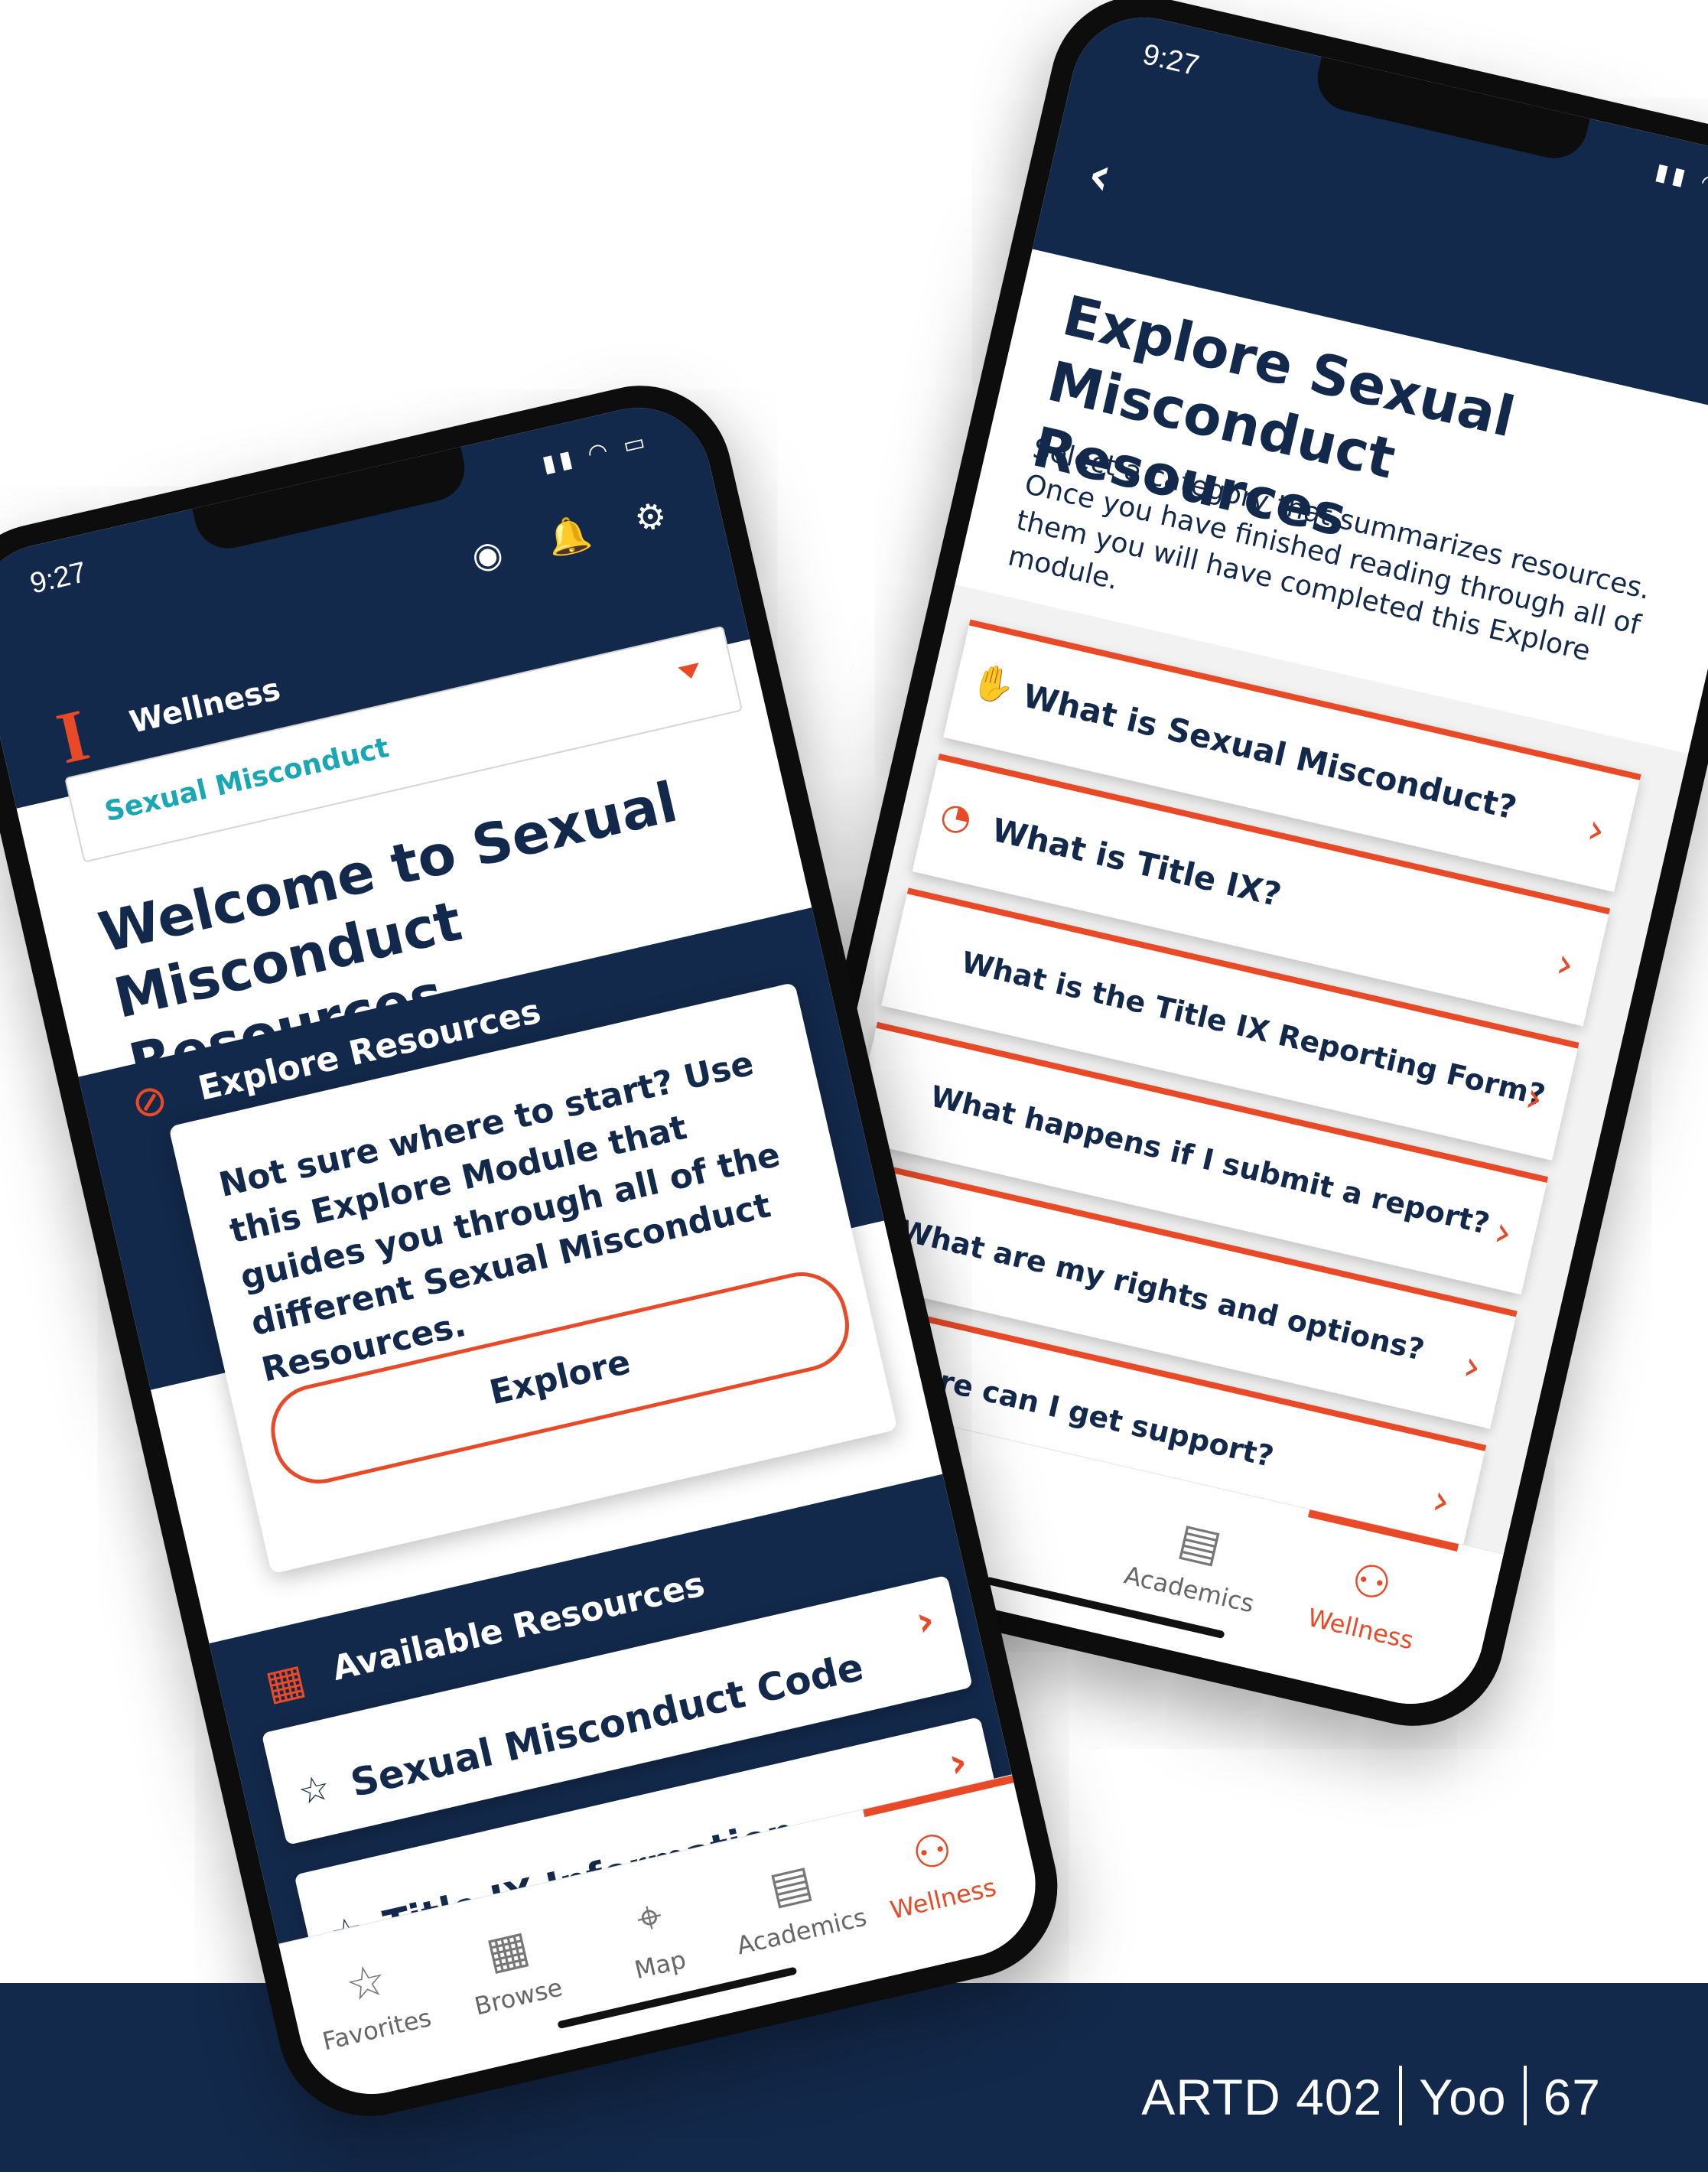  Describe the element at coordinates (313, 1789) in the screenshot. I see `star-icon: ☆` at that location.